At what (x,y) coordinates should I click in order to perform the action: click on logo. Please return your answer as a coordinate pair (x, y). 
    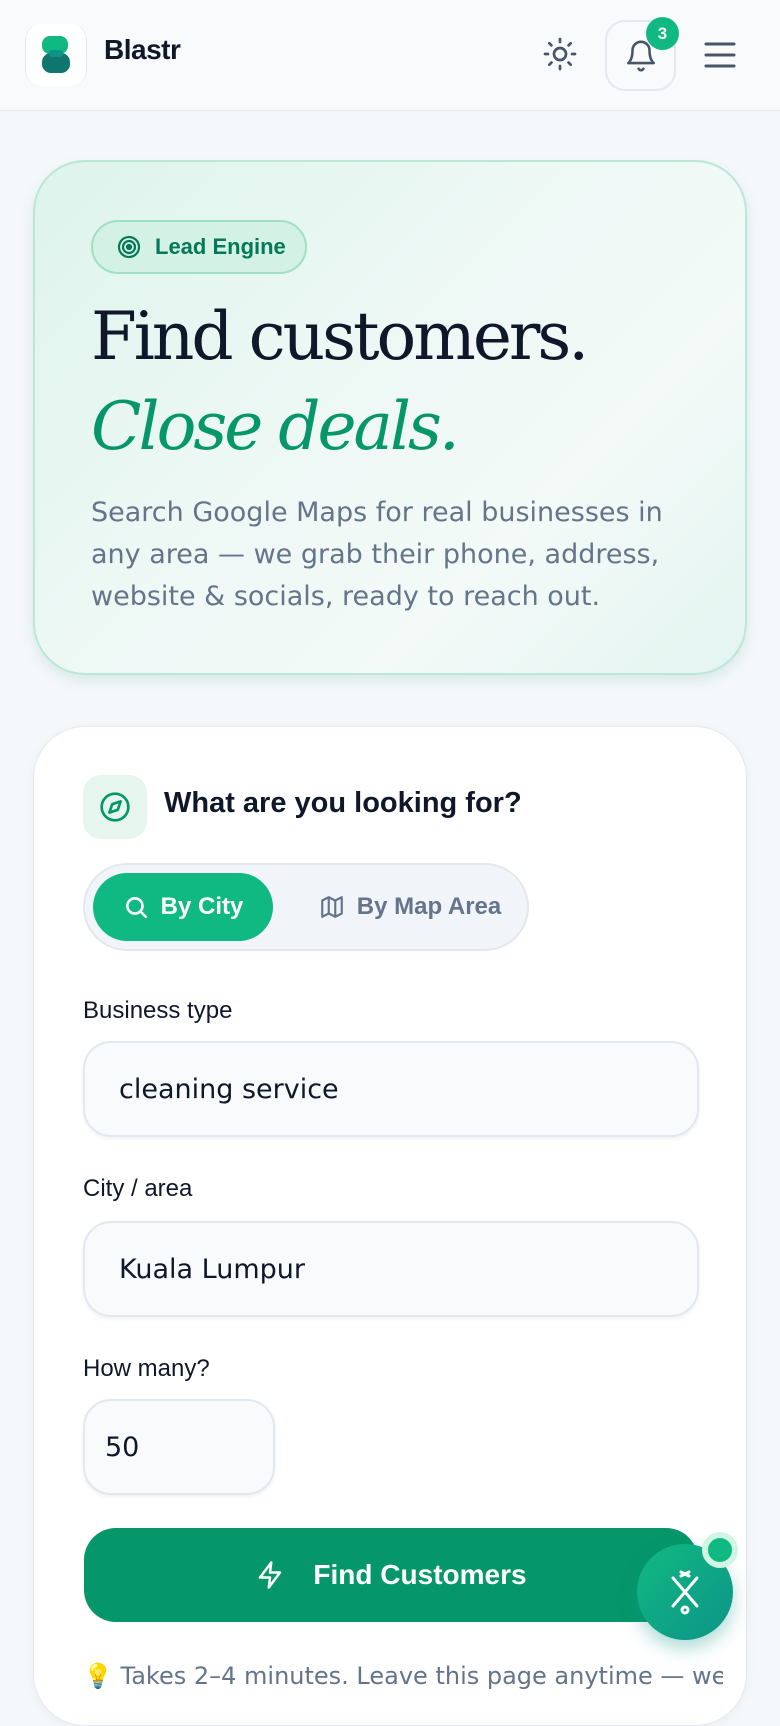
    Looking at the image, I should click on (56, 55).